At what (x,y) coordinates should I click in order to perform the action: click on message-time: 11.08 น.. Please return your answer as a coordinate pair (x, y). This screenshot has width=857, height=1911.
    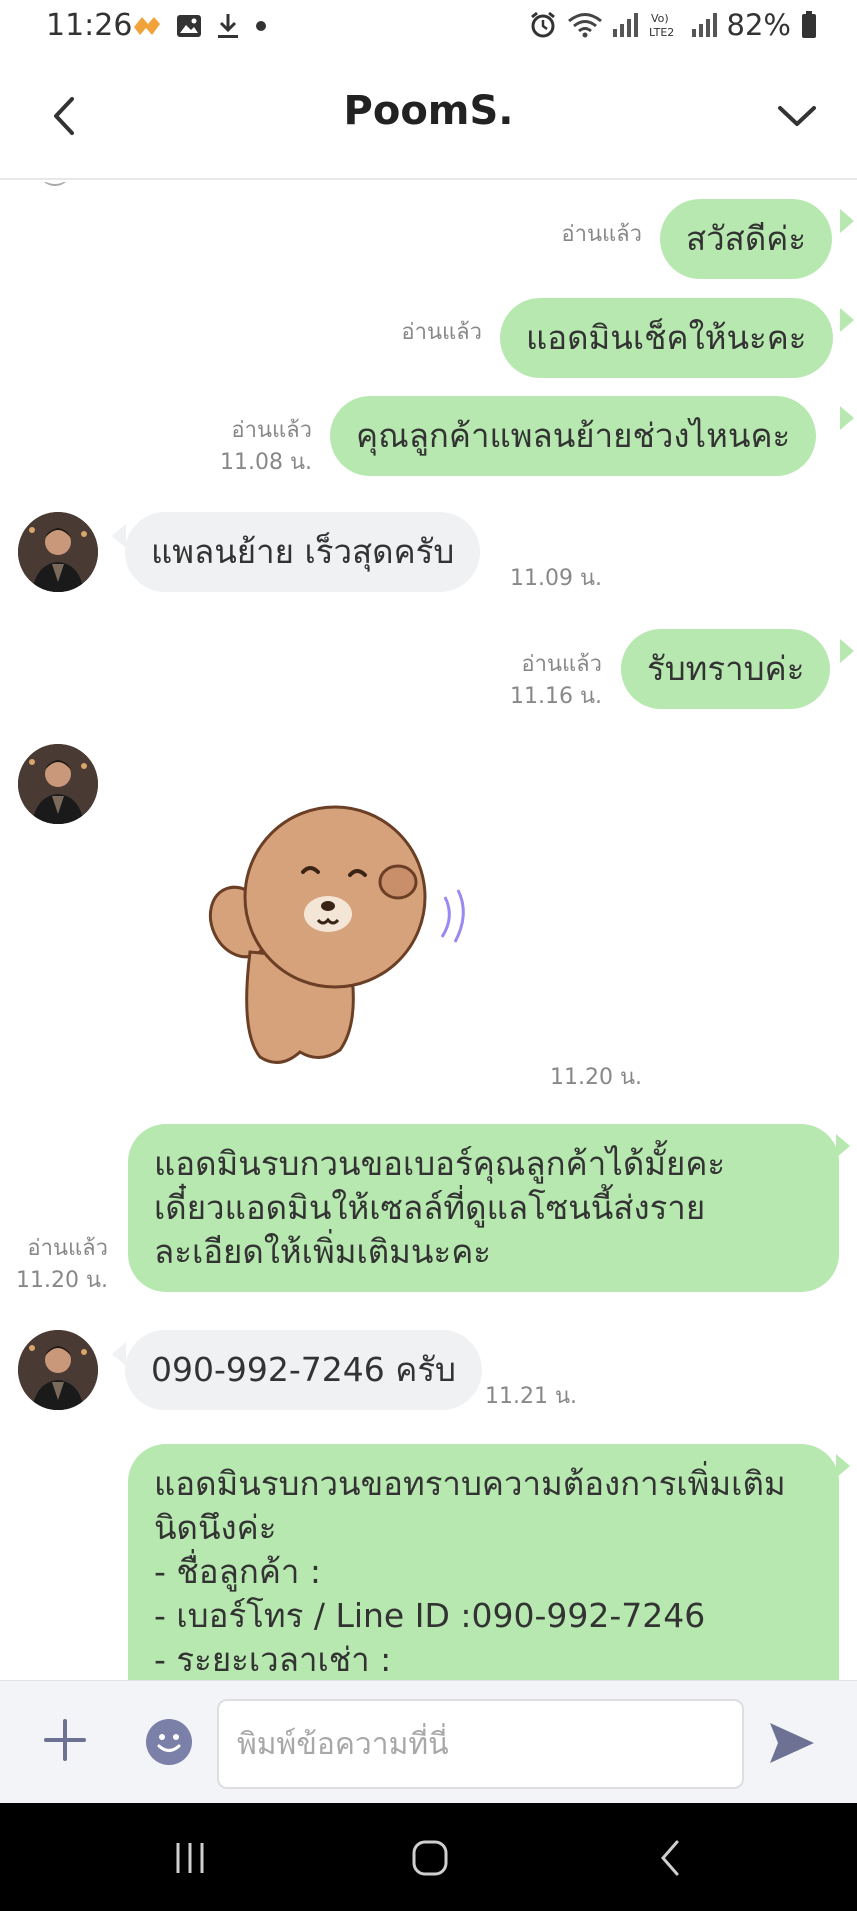
    Looking at the image, I should click on (265, 462).